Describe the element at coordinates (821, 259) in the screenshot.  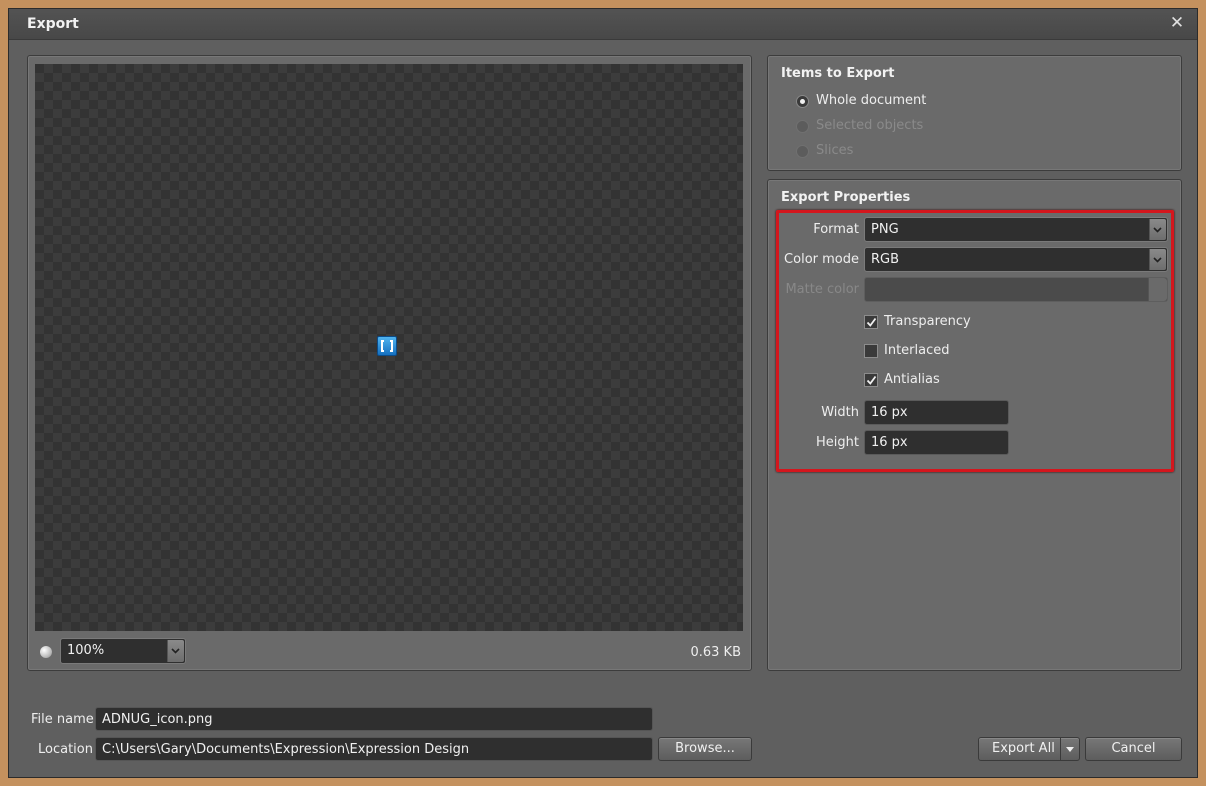
I see `color-mode-label: Color mode` at that location.